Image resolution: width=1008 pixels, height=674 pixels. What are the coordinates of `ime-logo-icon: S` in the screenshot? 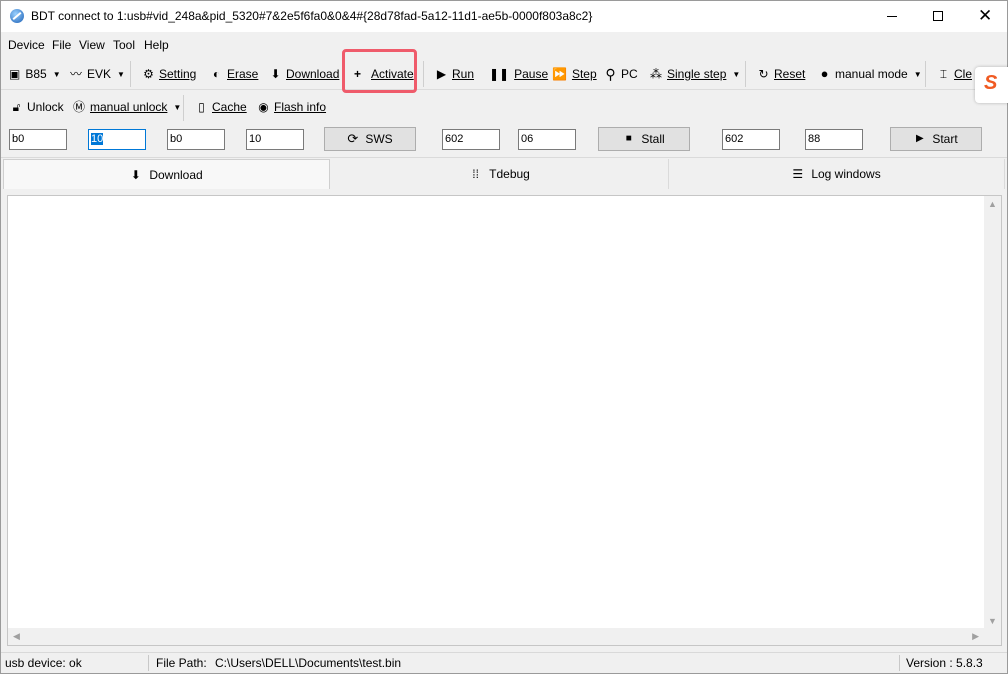 It's located at (991, 83).